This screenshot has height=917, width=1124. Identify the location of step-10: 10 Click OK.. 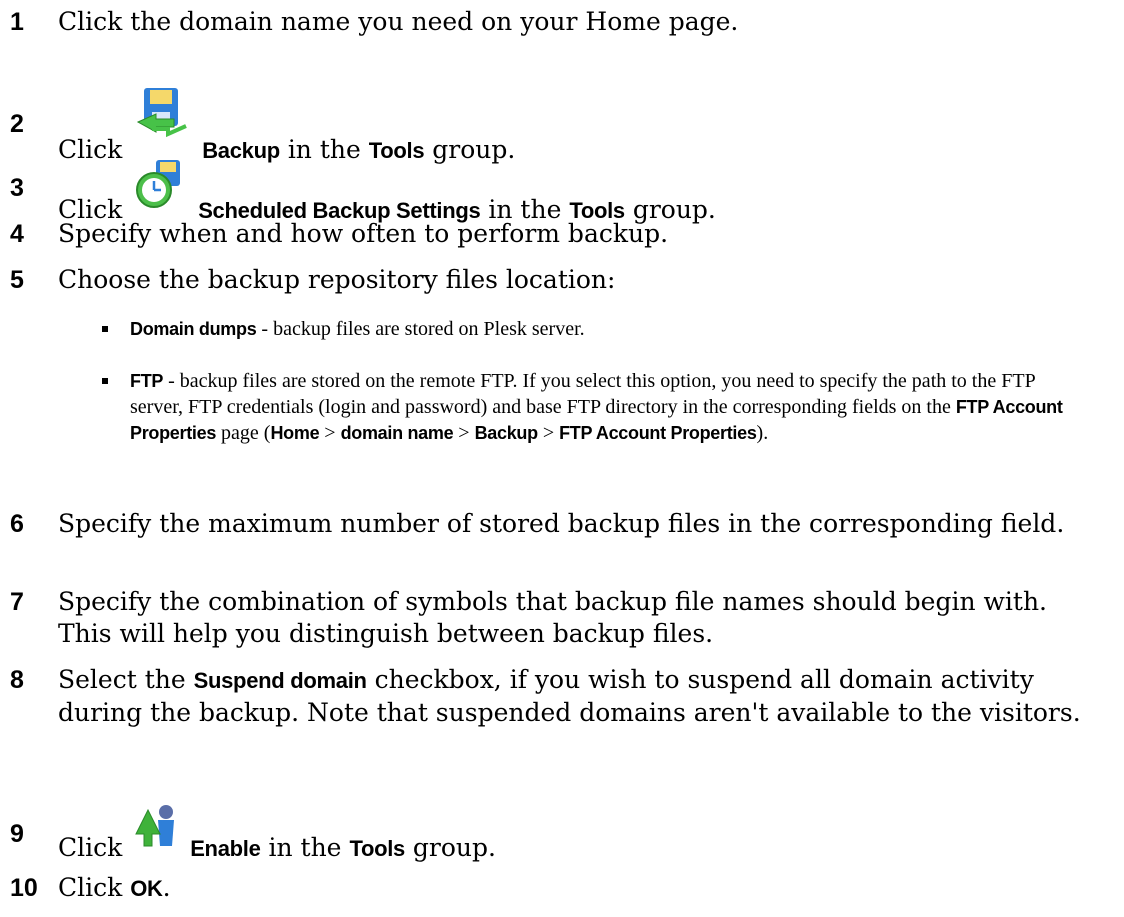
(557, 888).